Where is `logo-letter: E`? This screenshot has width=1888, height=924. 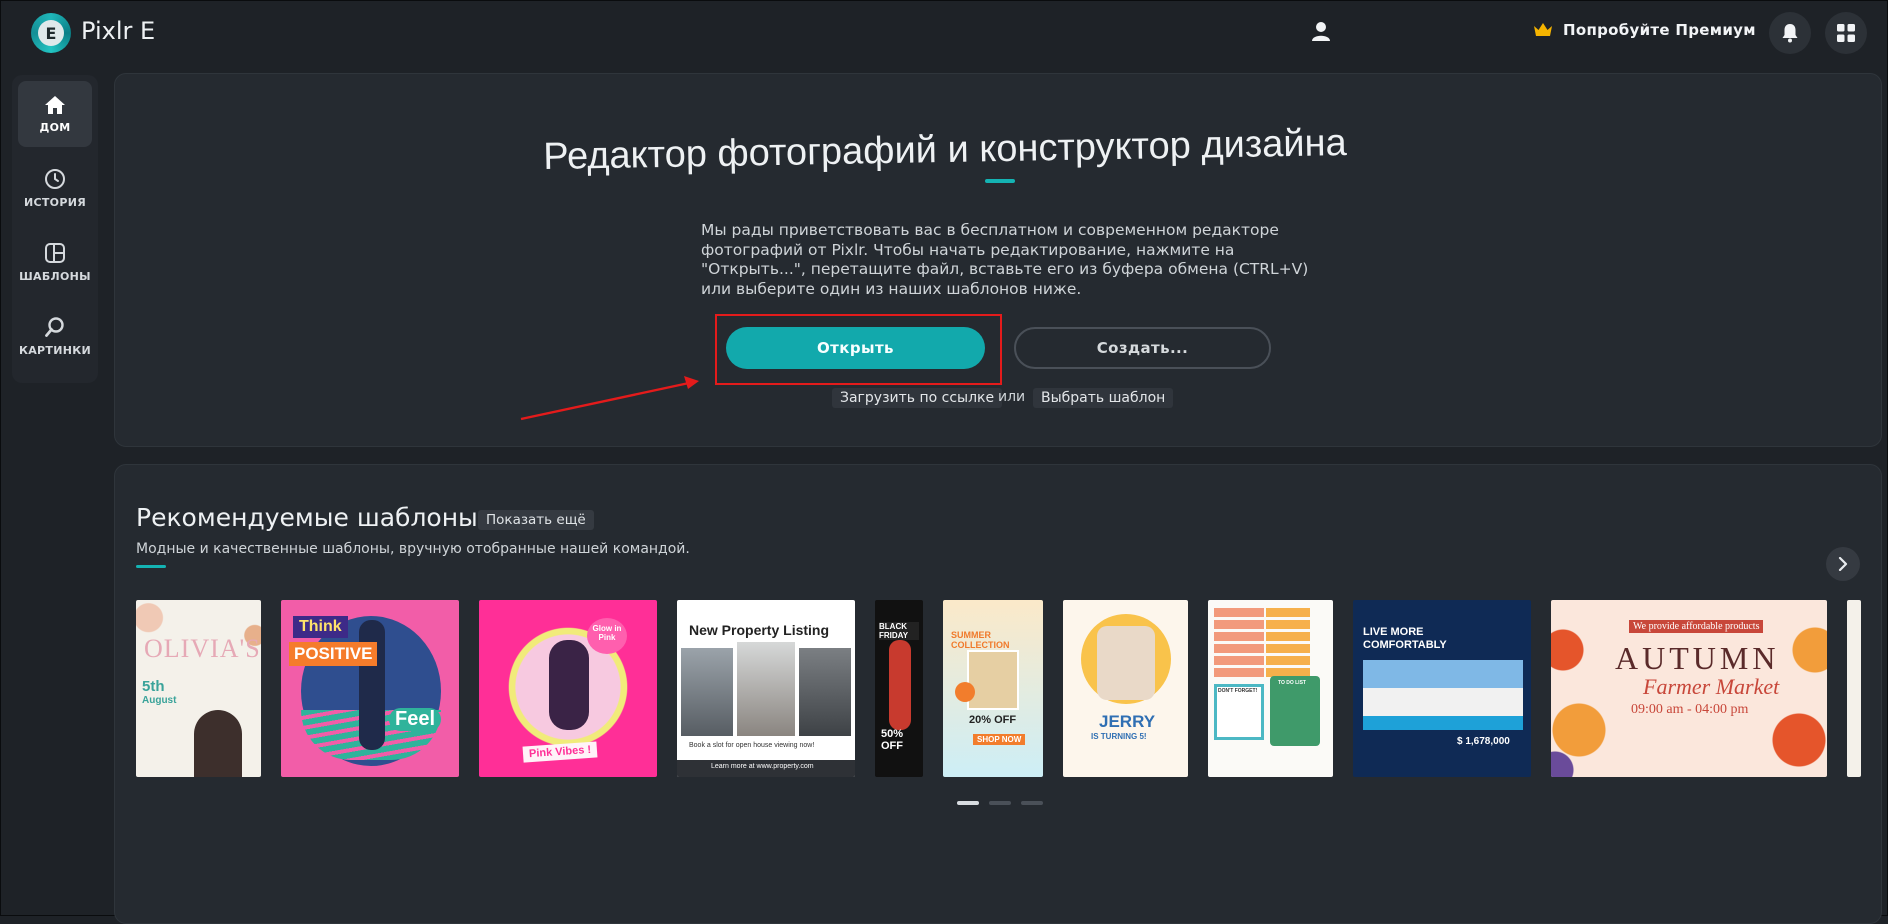
logo-letter: E is located at coordinates (51, 33).